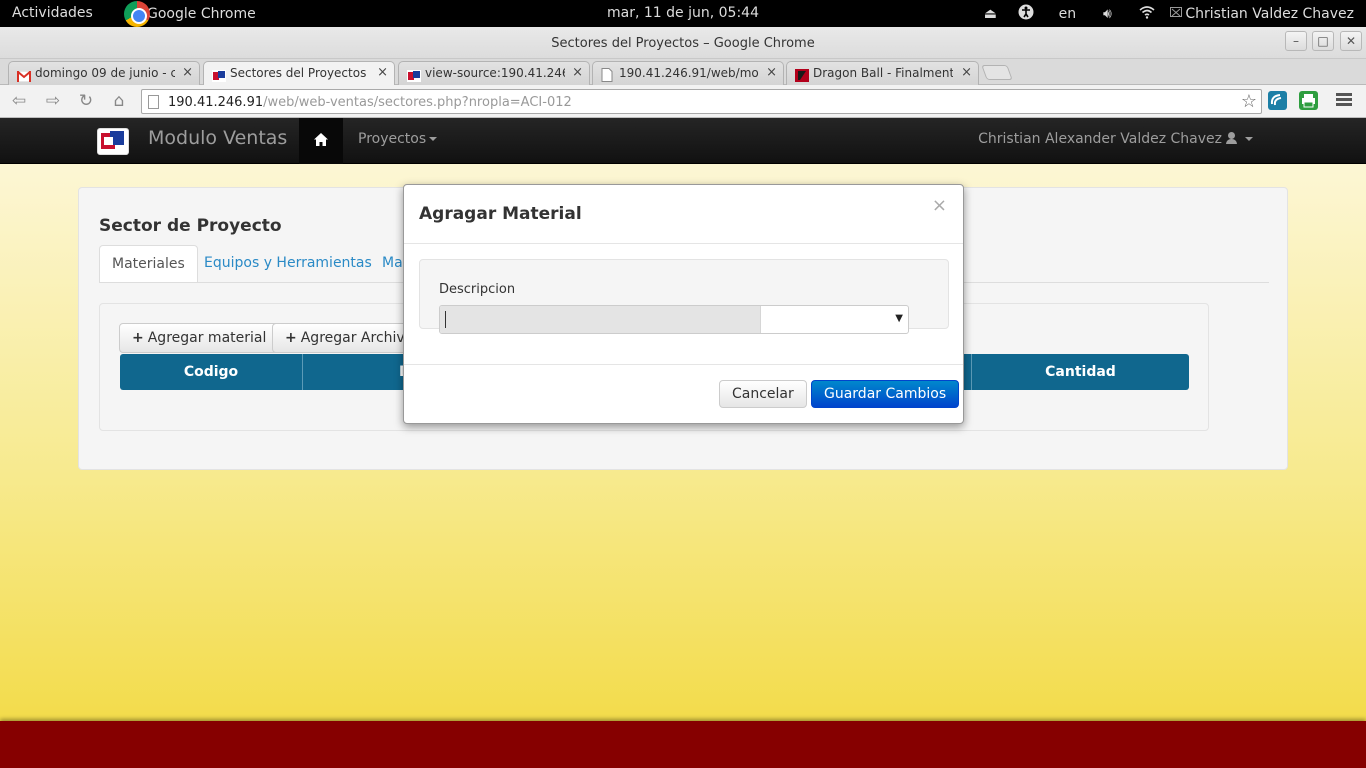 The image size is (1366, 768). I want to click on browser-tab-sectores: Sectores del Proyectos ×, so click(299, 73).